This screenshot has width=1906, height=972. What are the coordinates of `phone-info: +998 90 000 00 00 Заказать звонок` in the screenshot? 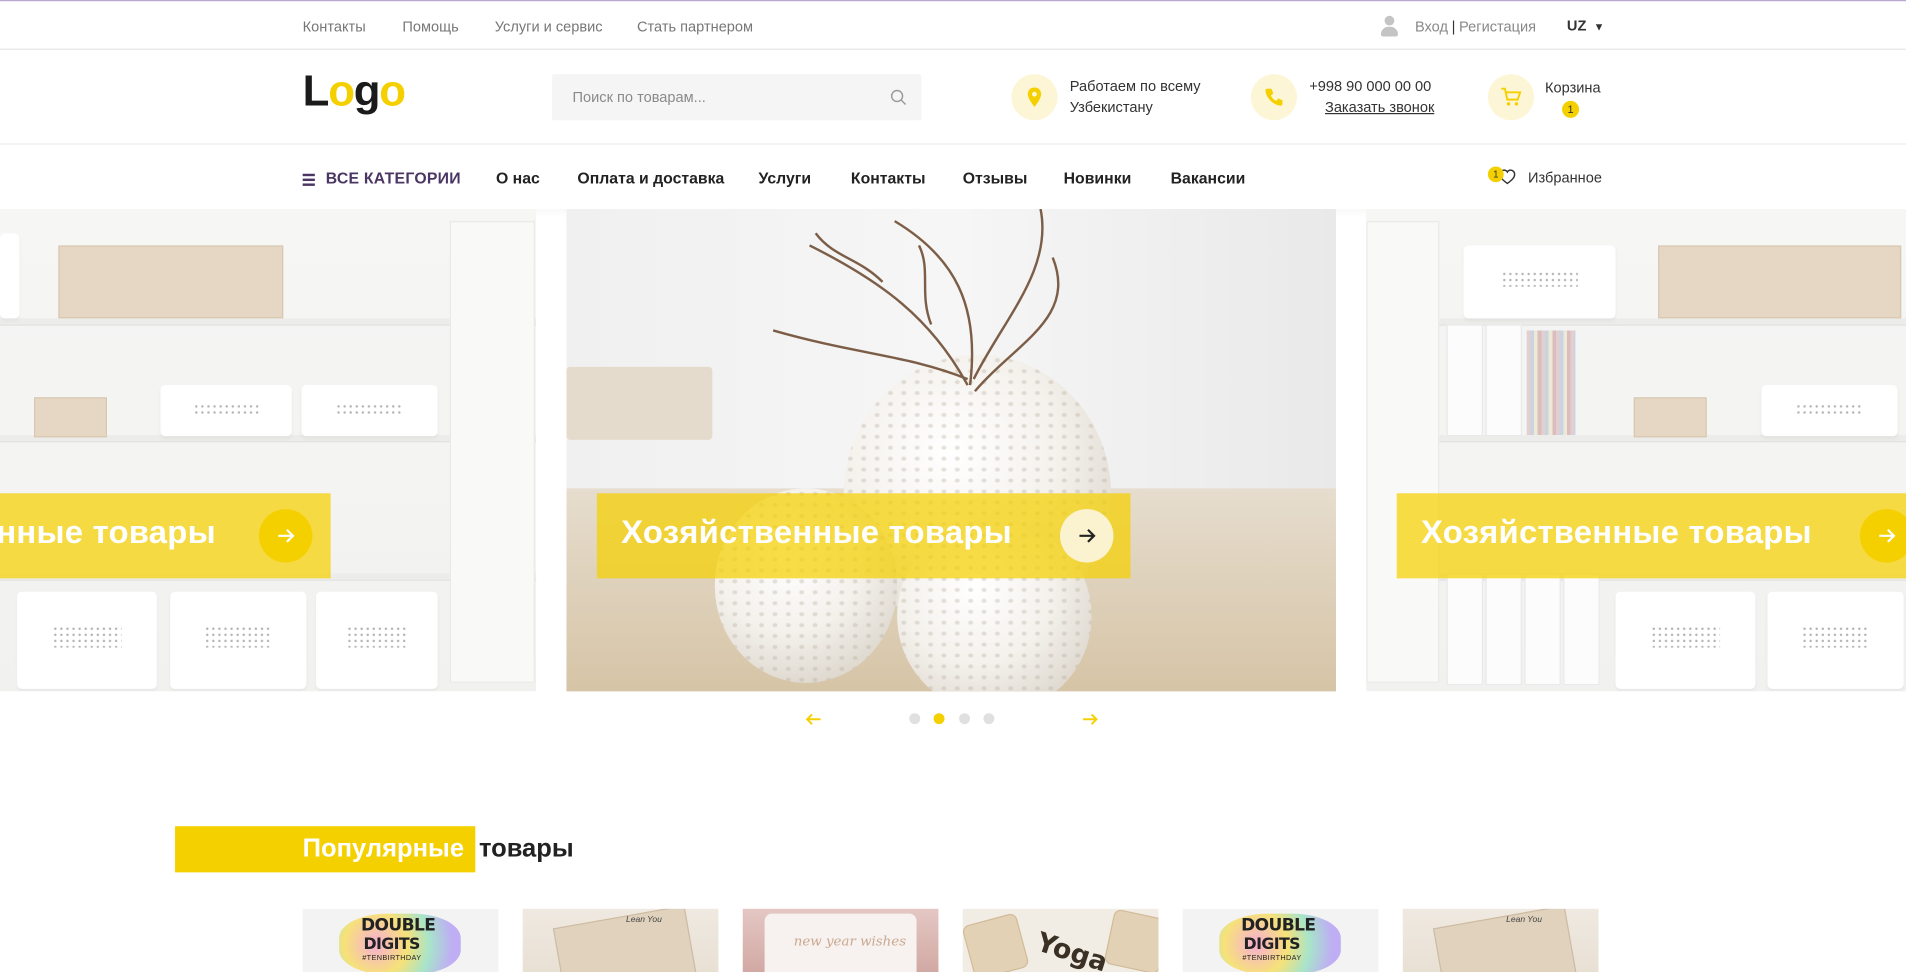 It's located at (1371, 97).